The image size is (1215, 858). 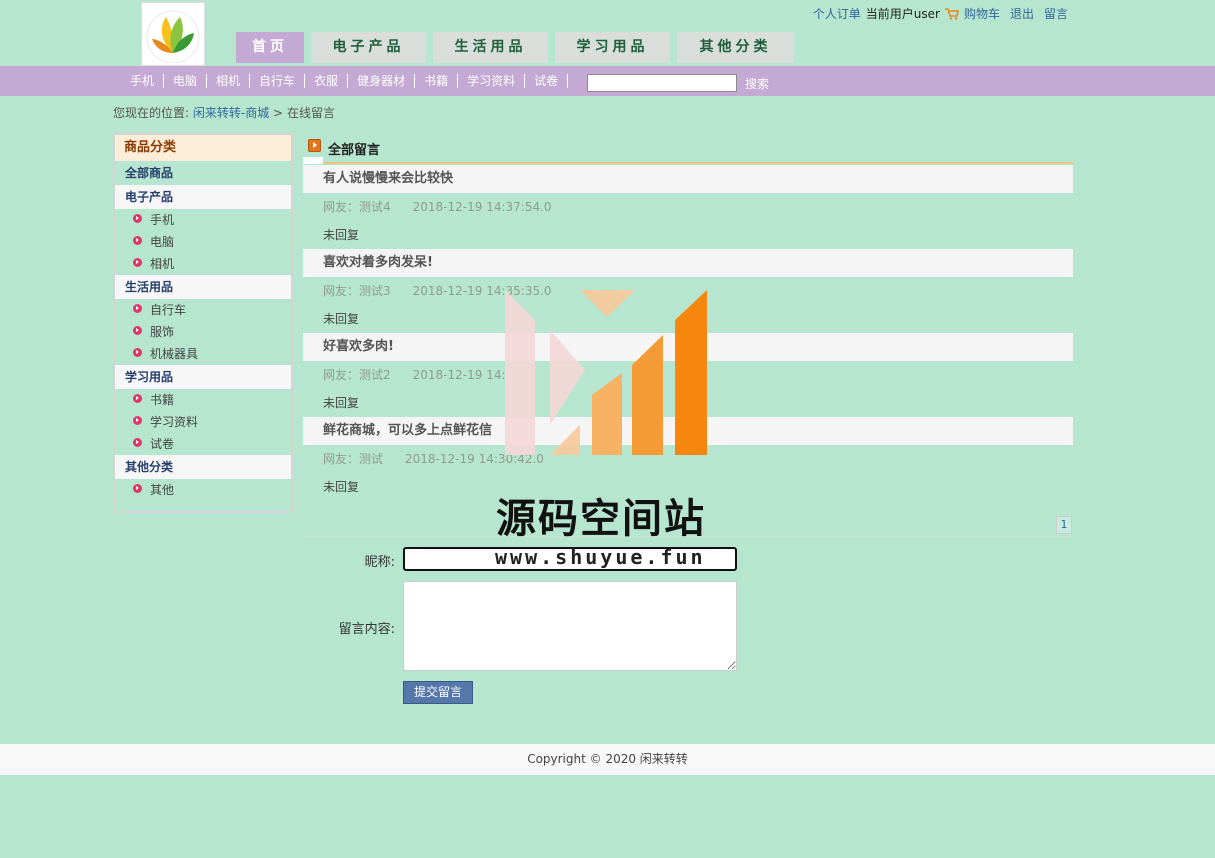 I want to click on tab-daily-goods: 生活用品, so click(x=490, y=47).